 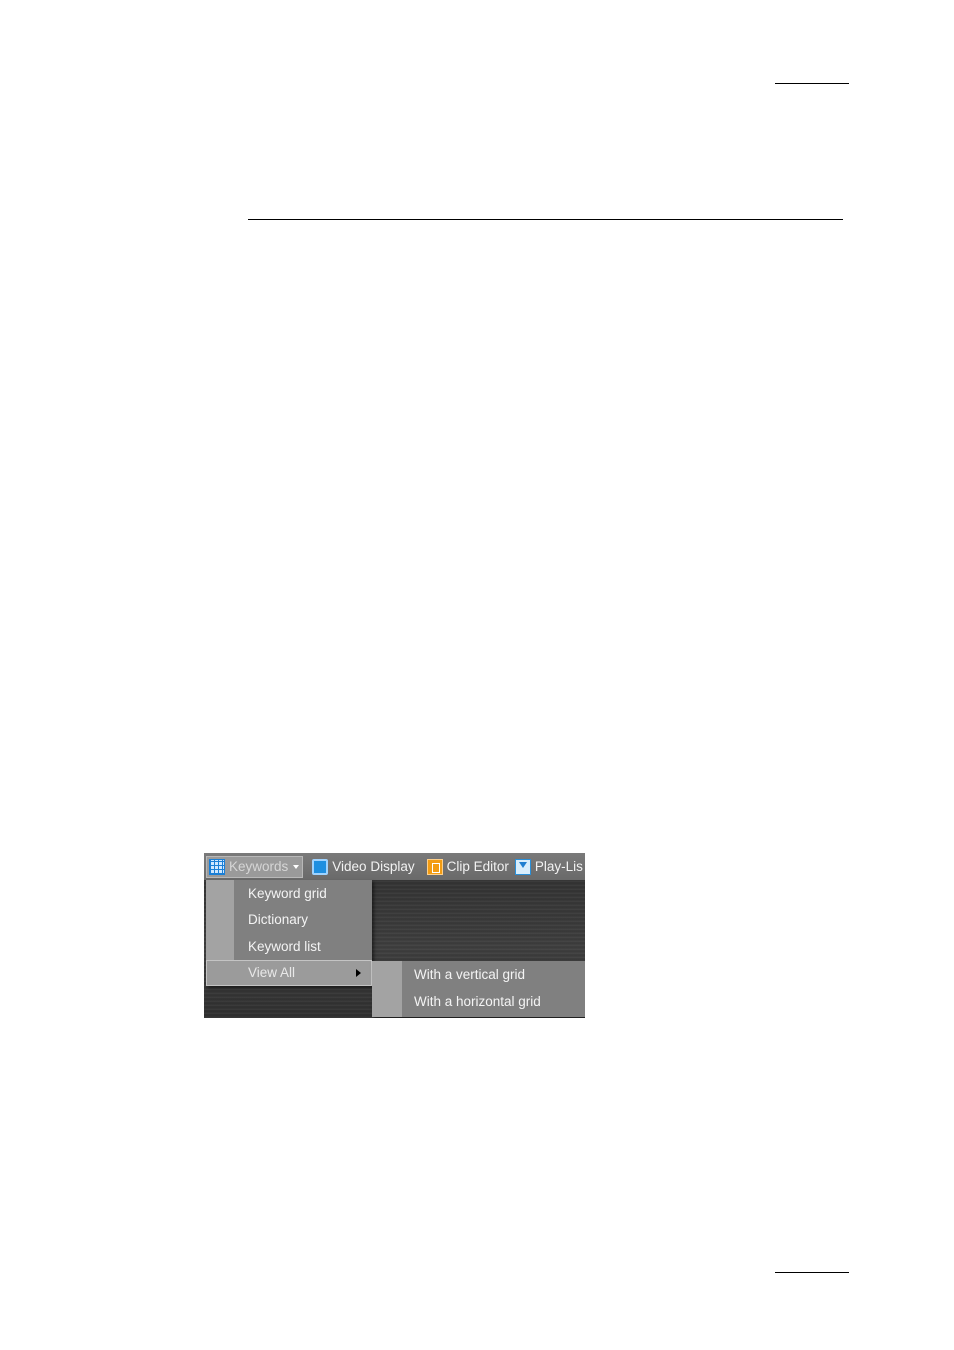 I want to click on playlist-button: Play-Lis, so click(x=548, y=867).